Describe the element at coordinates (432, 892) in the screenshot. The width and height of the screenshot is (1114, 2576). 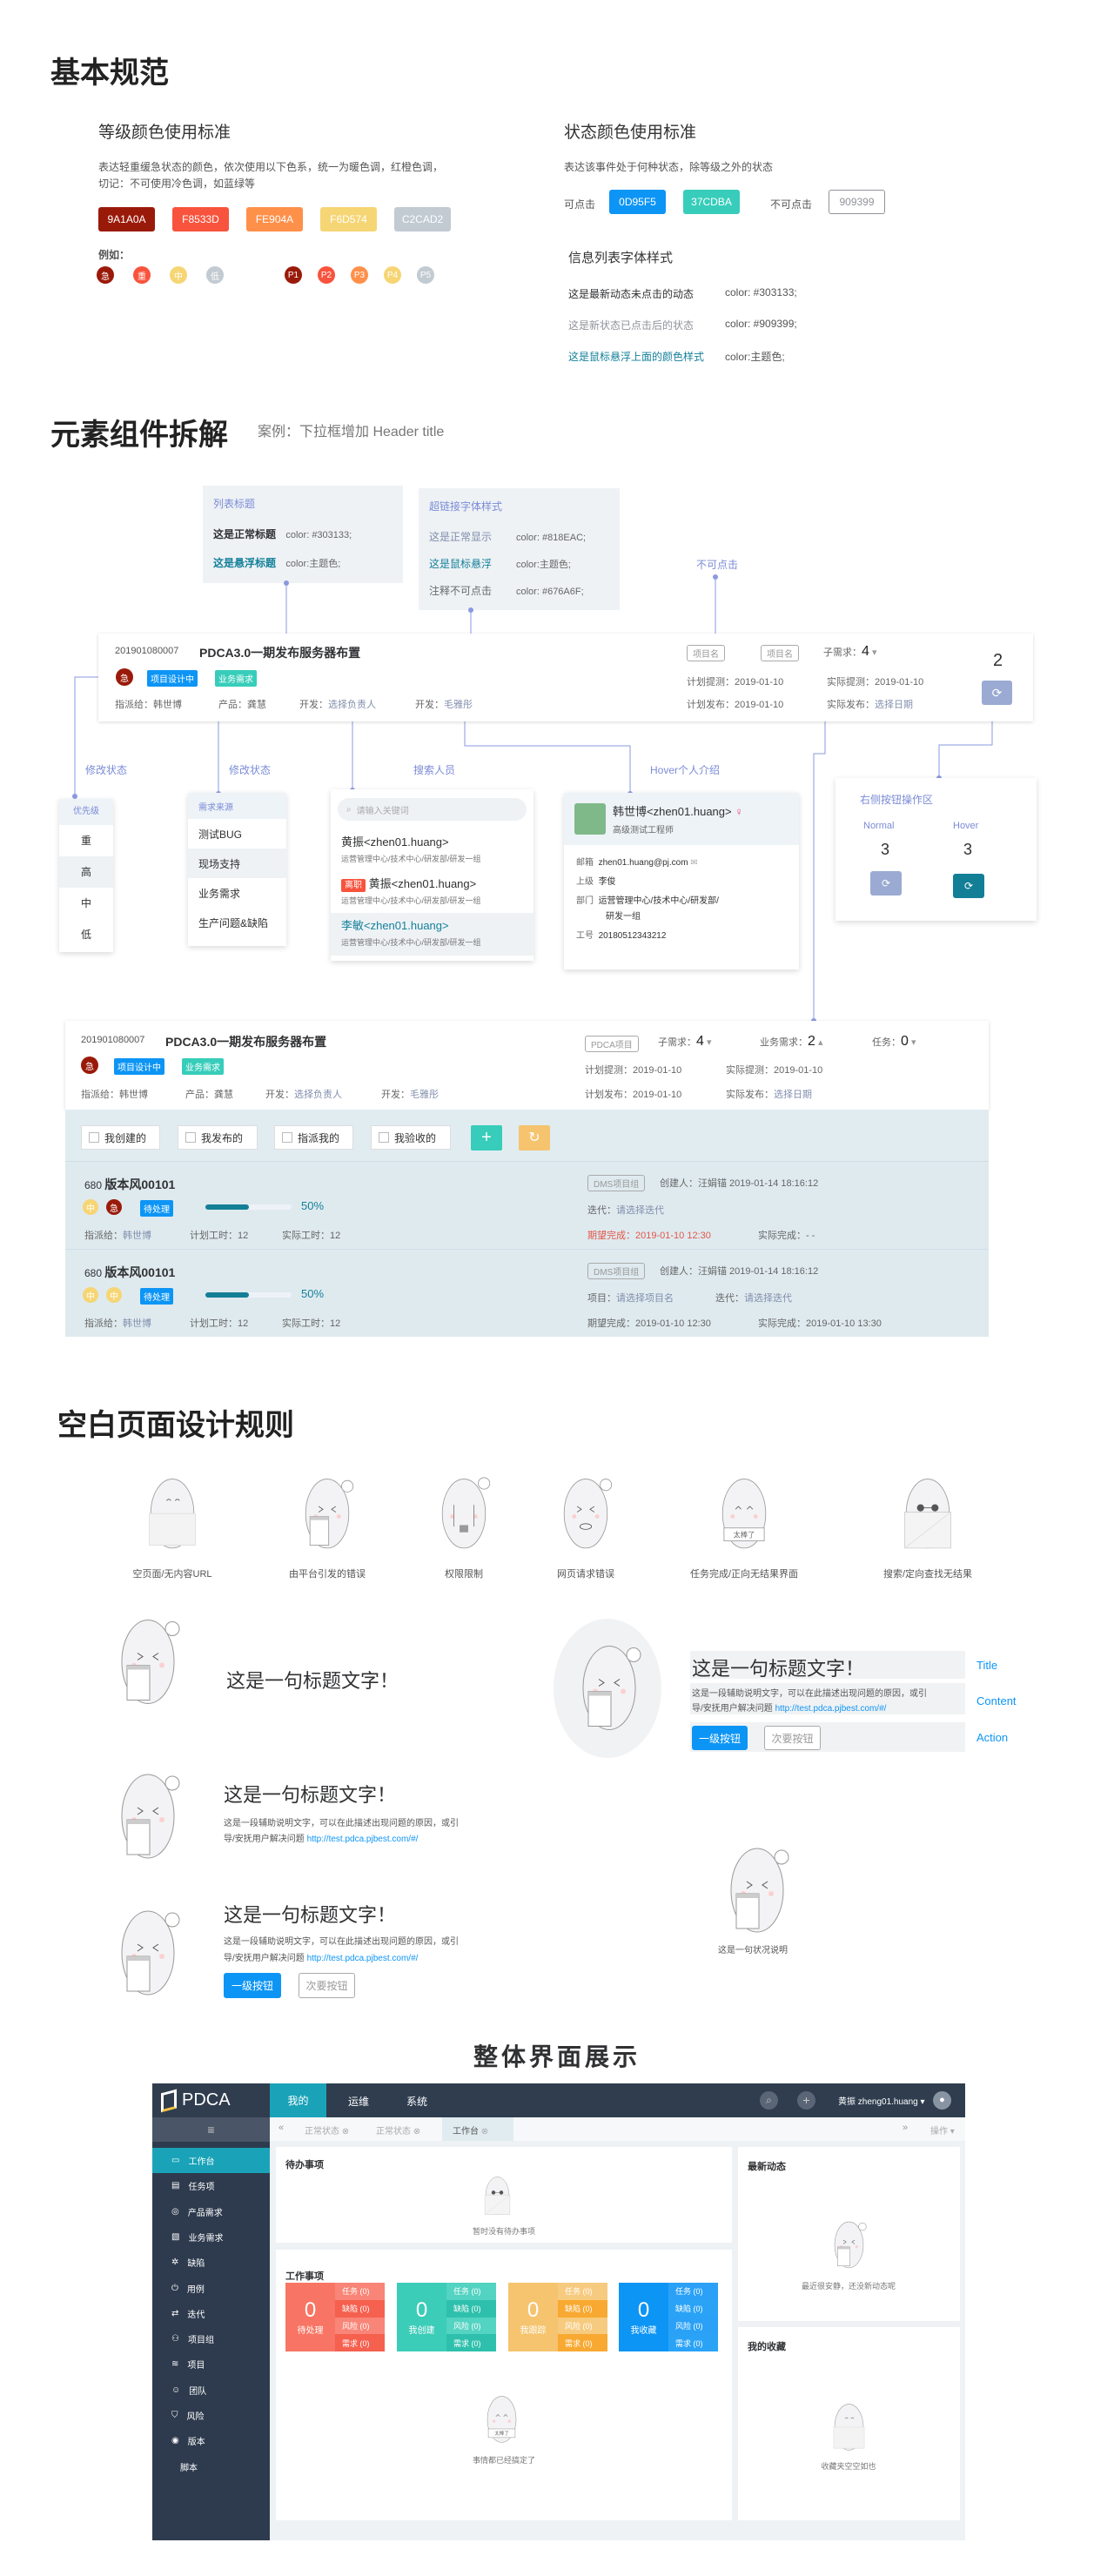
I see `person-option: 离职 黄振<zhen01.huang> 运营管理中心/技术中心/研发部/研发一组` at that location.